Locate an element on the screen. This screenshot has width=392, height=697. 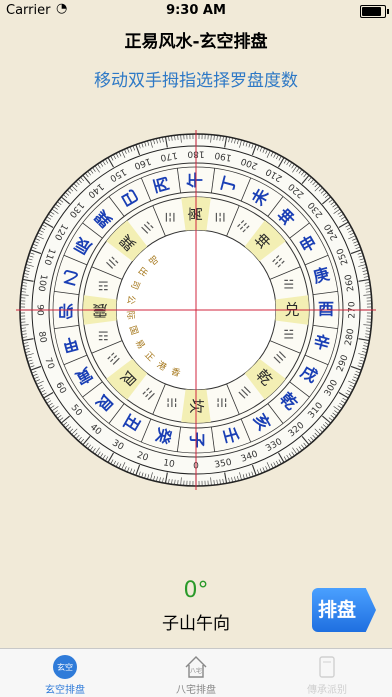
center-text-char: 际 is located at coordinates (130, 315).